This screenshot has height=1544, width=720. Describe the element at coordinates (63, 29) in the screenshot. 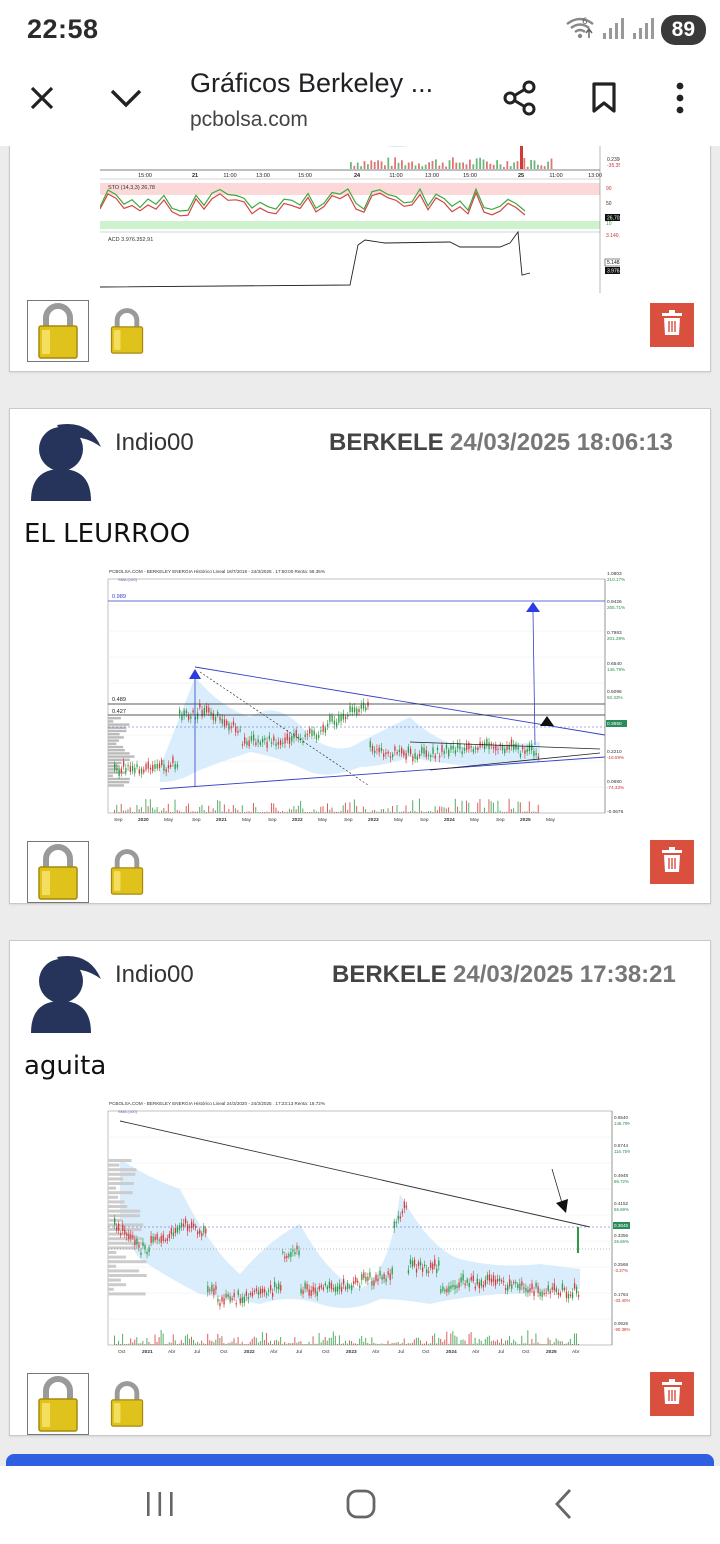

I see `status-time: 22:58` at that location.